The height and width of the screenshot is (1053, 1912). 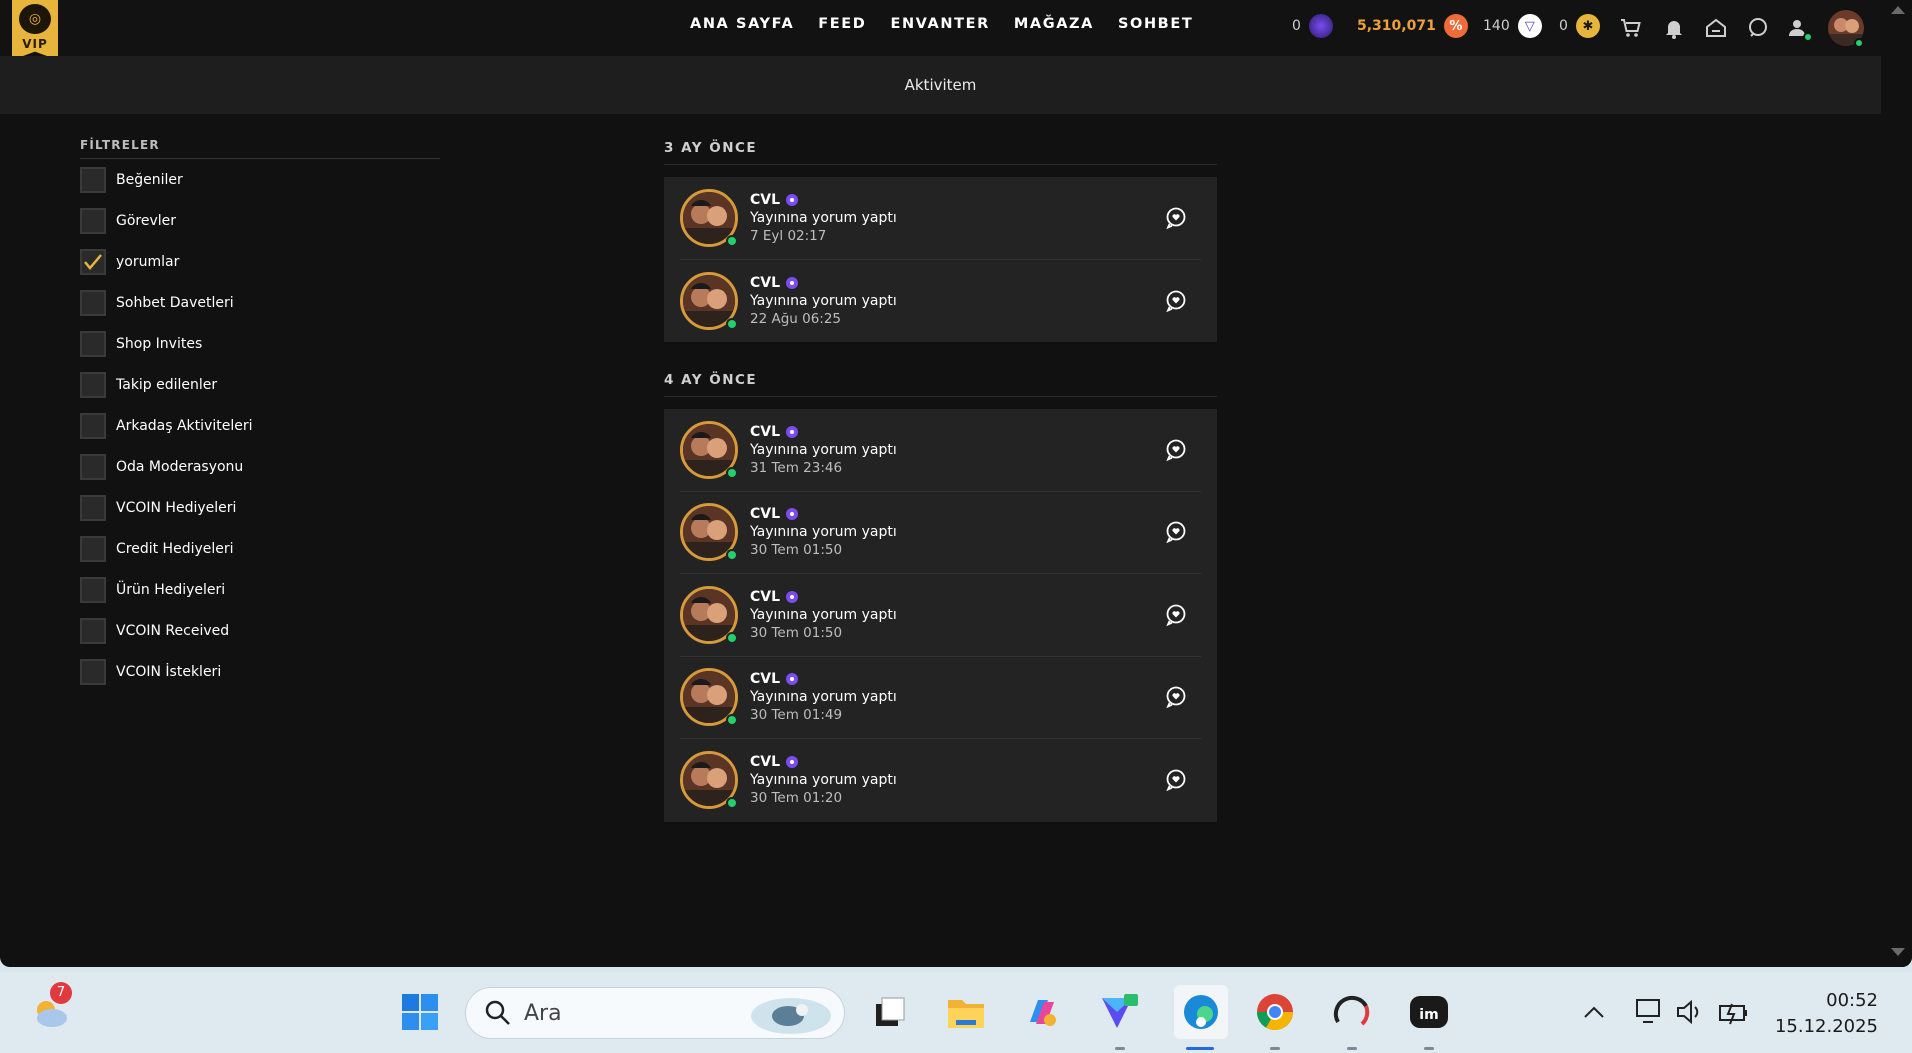 What do you see at coordinates (1690, 1012) in the screenshot?
I see `volume-icon` at bounding box center [1690, 1012].